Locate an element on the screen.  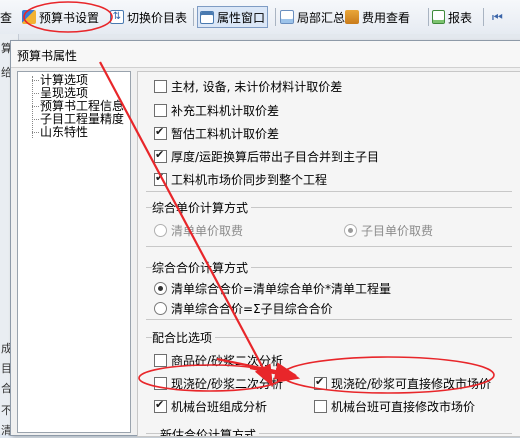
checkbox-machine-analysis: 机械台班组成分析 is located at coordinates (210, 406).